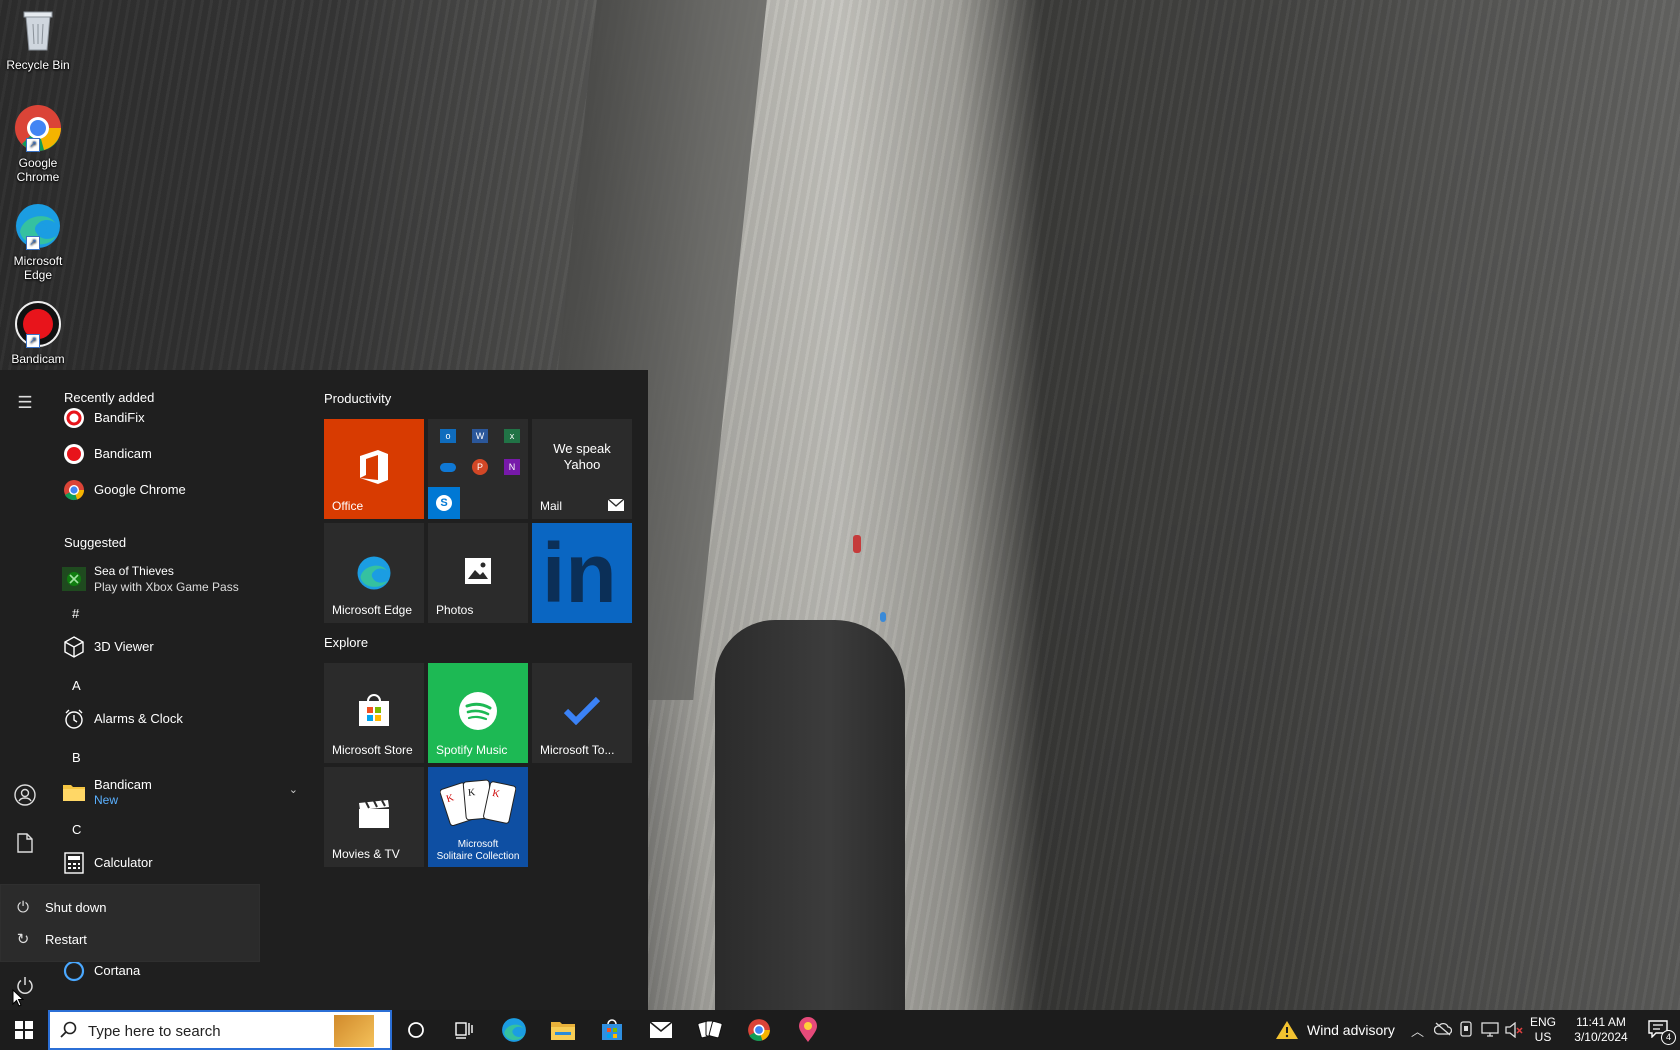 This screenshot has height=1050, width=1680. What do you see at coordinates (374, 814) in the screenshot?
I see `clapperboard-icon` at bounding box center [374, 814].